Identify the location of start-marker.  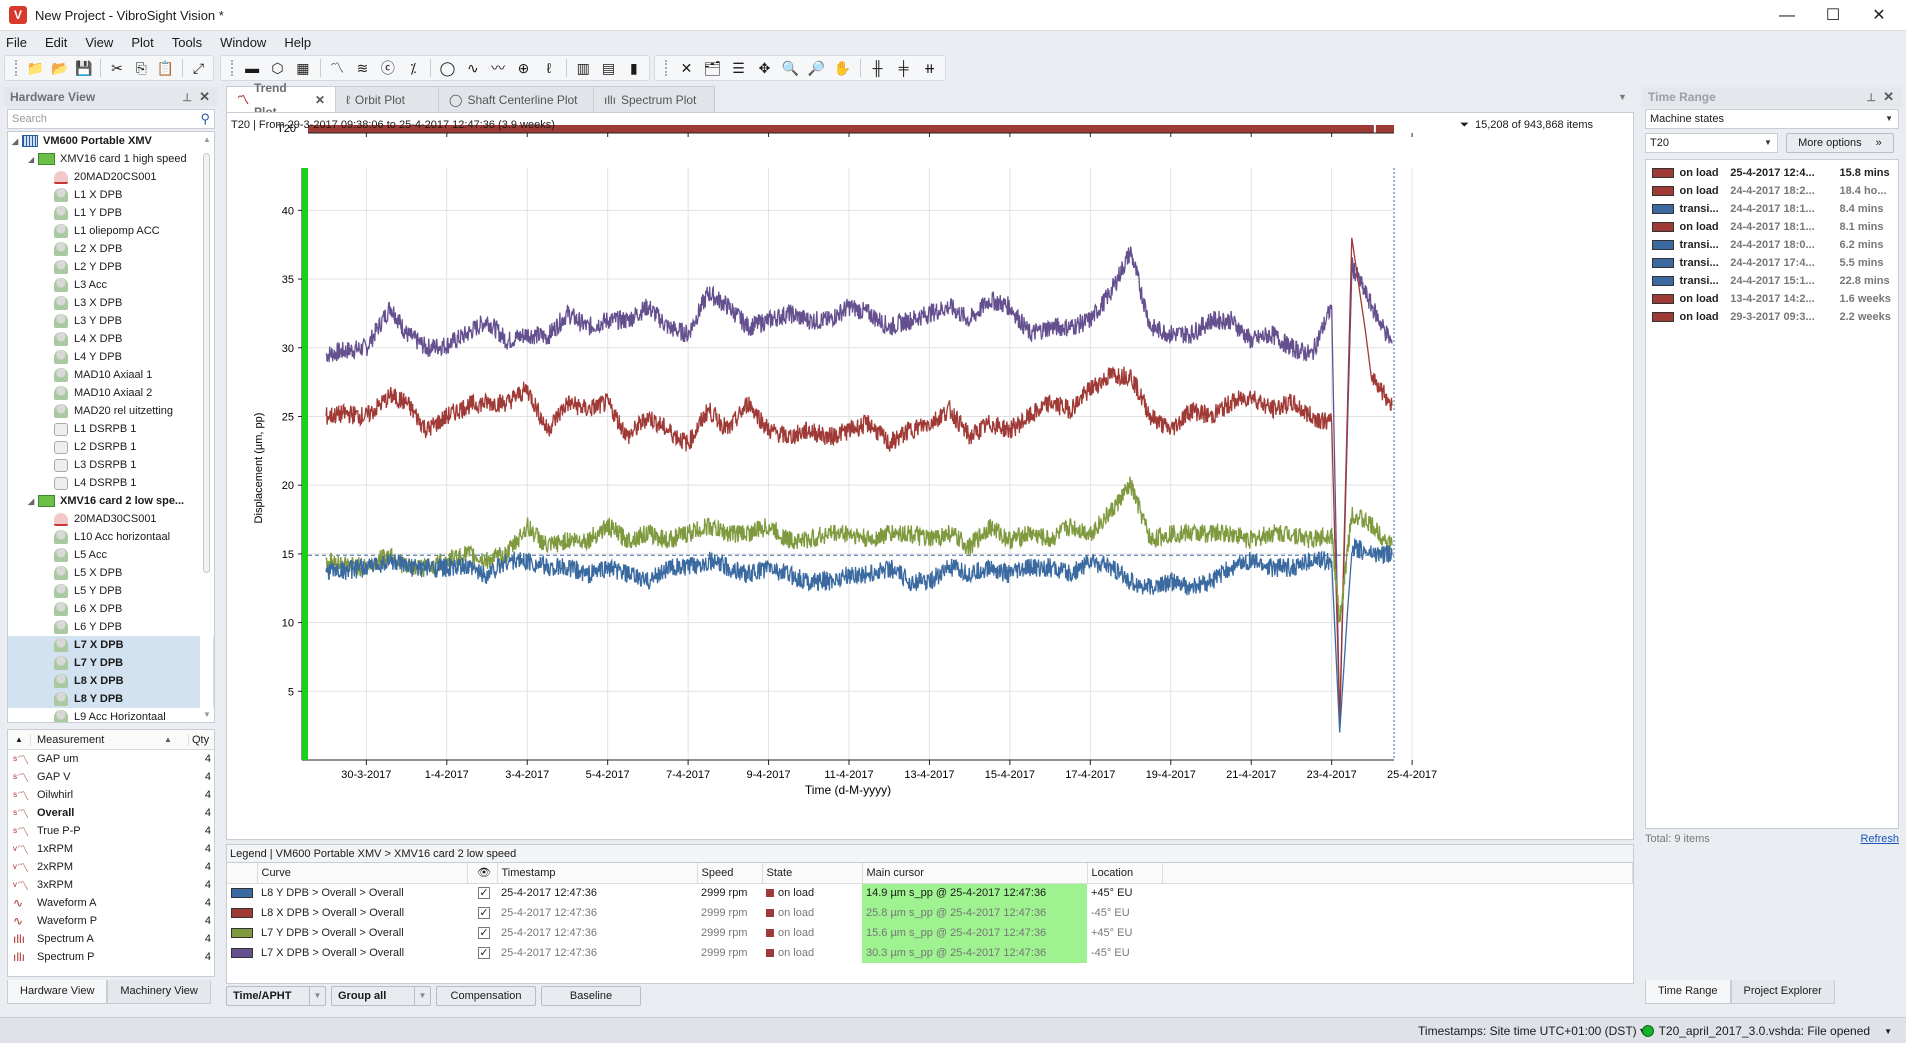
(305, 464).